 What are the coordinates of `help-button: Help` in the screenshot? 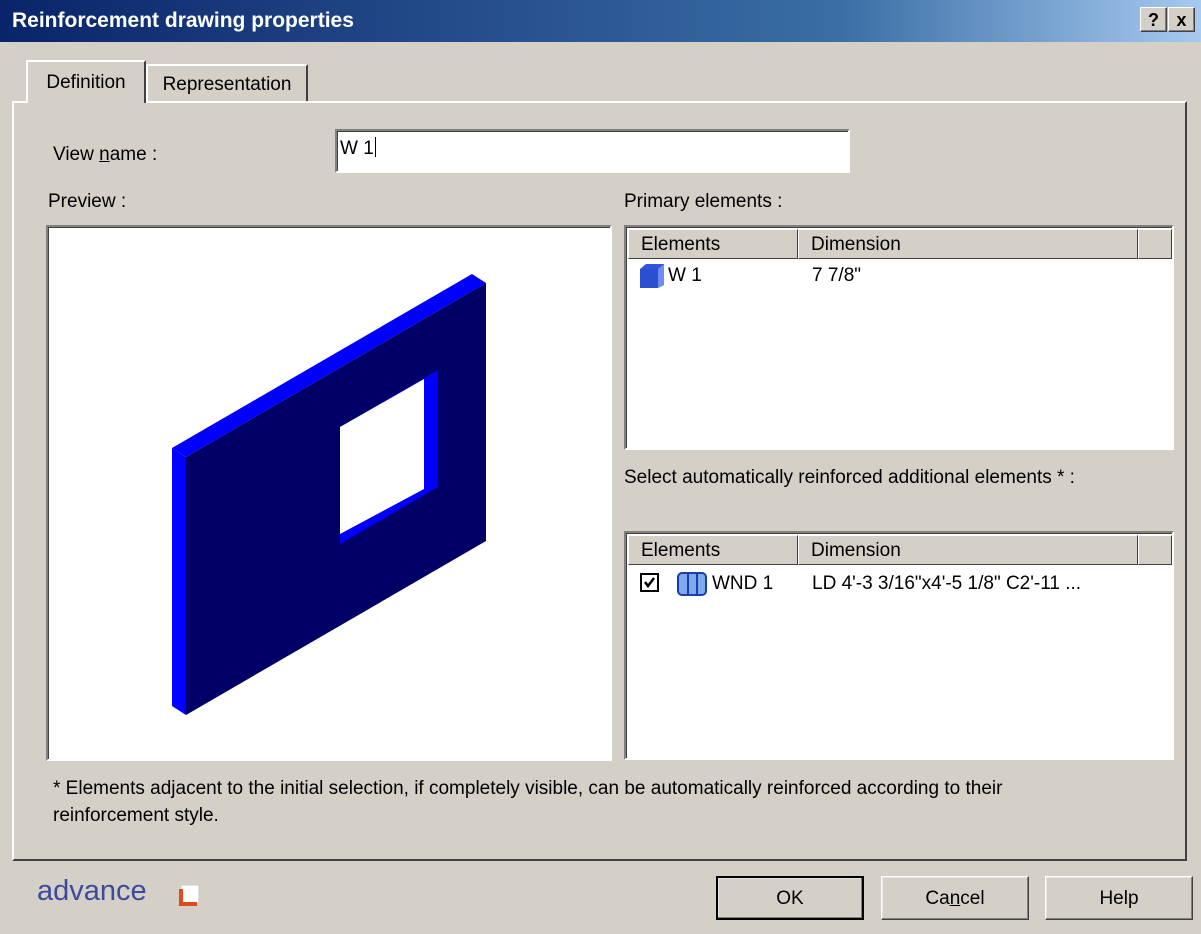 It's located at (1119, 898).